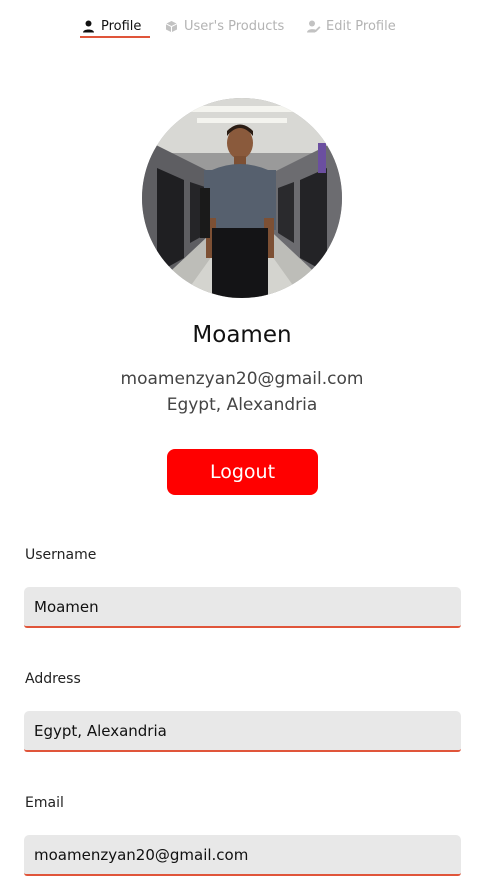 Image resolution: width=479 pixels, height=886 pixels. Describe the element at coordinates (44, 803) in the screenshot. I see `email-label: Email` at that location.